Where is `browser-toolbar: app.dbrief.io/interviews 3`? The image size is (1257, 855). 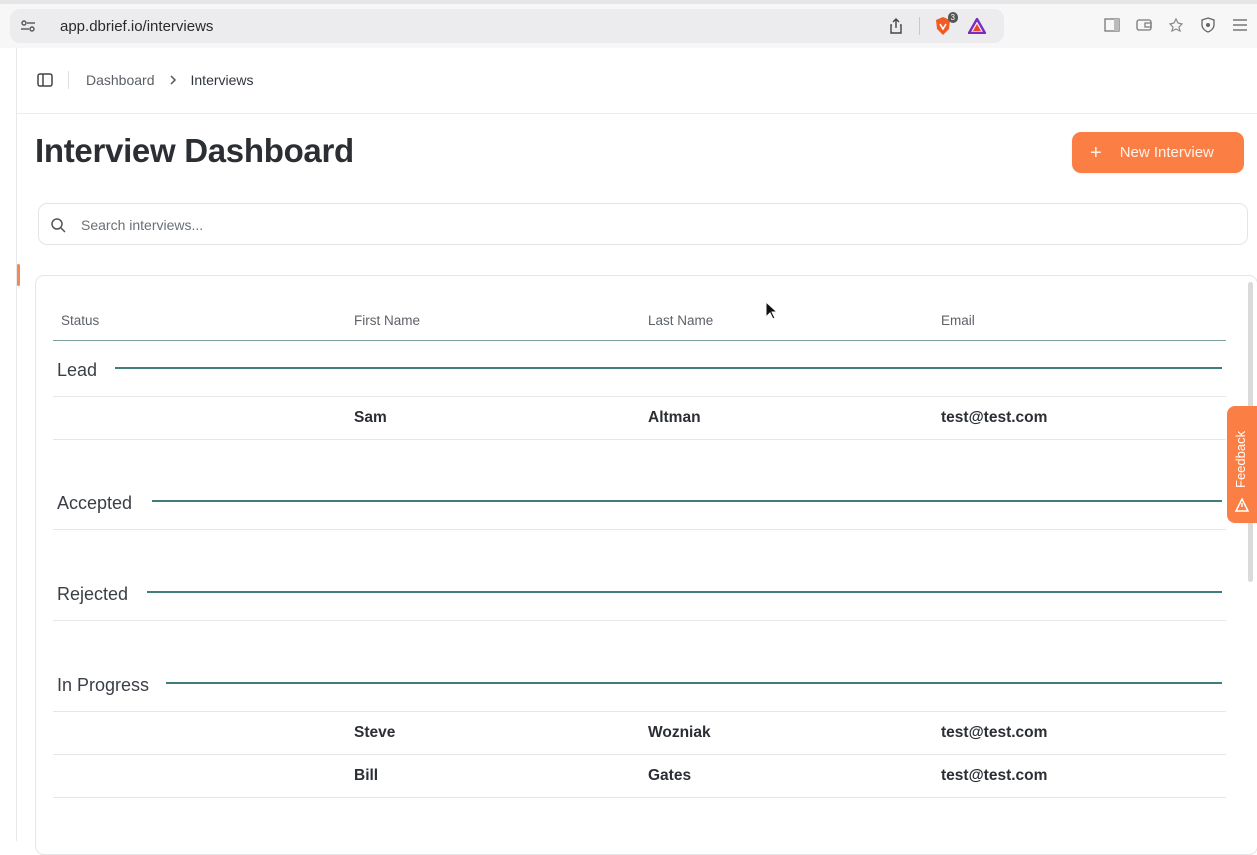 browser-toolbar: app.dbrief.io/interviews 3 is located at coordinates (628, 24).